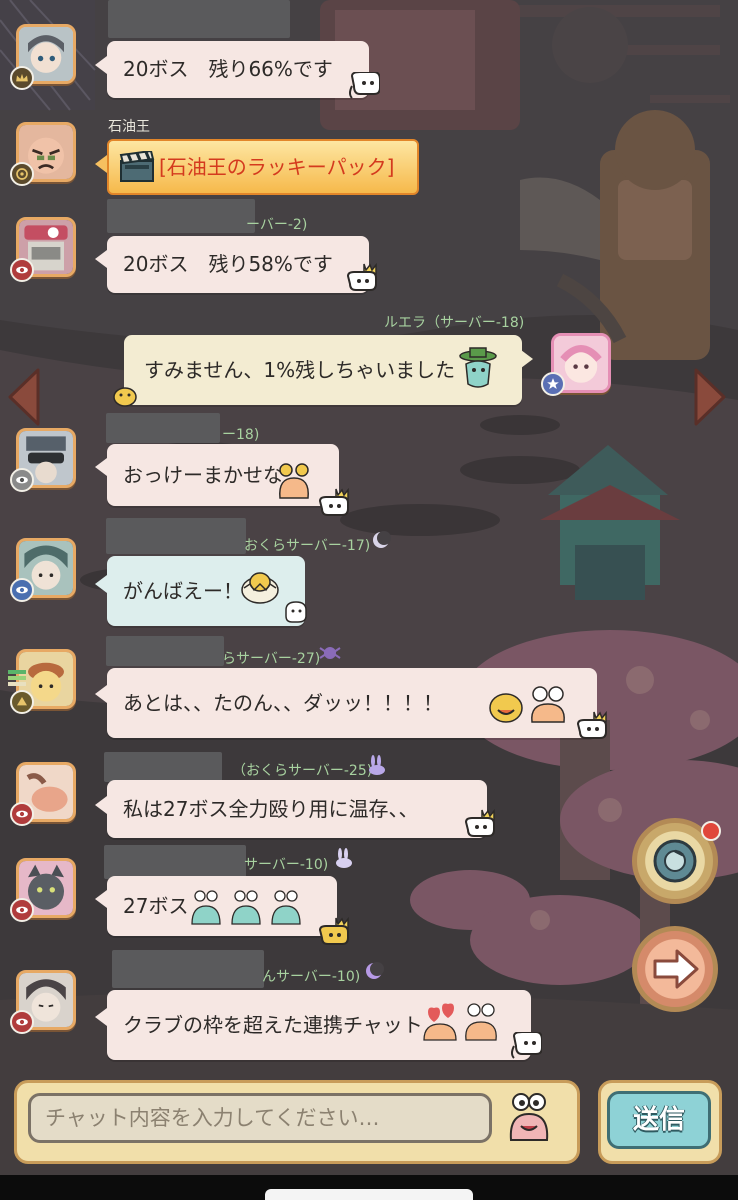 The image size is (738, 1200). I want to click on message-bubble: 20ボス 残り66%です, so click(238, 69).